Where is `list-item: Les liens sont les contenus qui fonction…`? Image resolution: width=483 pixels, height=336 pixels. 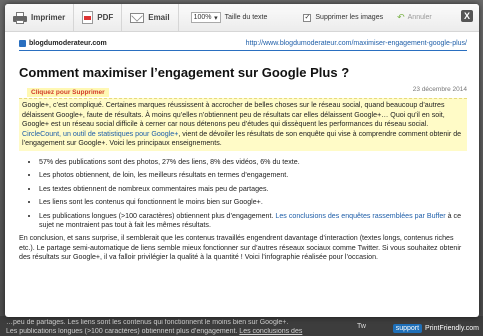 list-item: Les liens sont les contenus qui fonction… is located at coordinates (253, 202).